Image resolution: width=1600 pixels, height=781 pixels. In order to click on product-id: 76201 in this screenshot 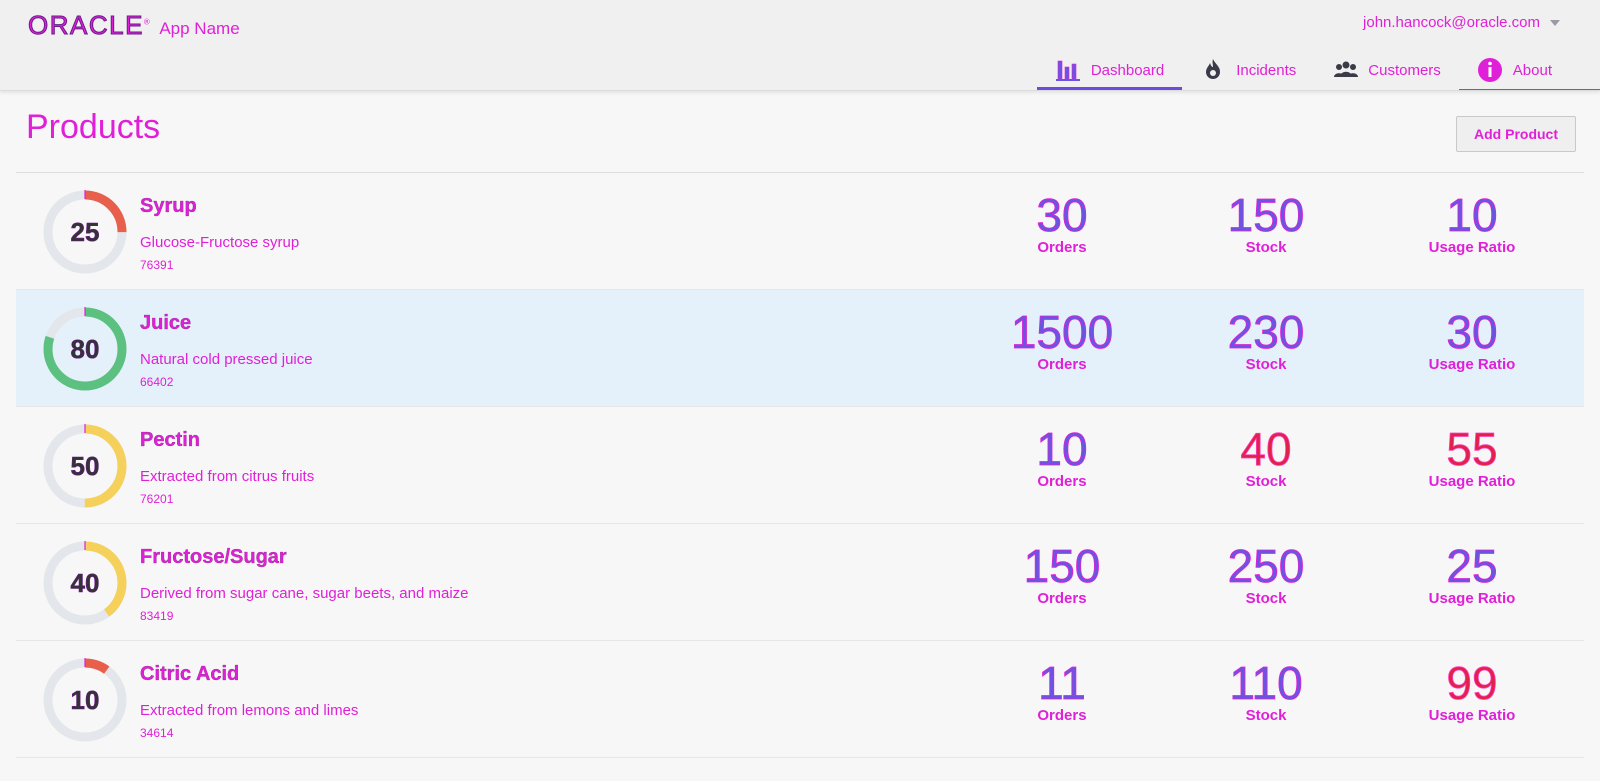, I will do `click(157, 499)`.